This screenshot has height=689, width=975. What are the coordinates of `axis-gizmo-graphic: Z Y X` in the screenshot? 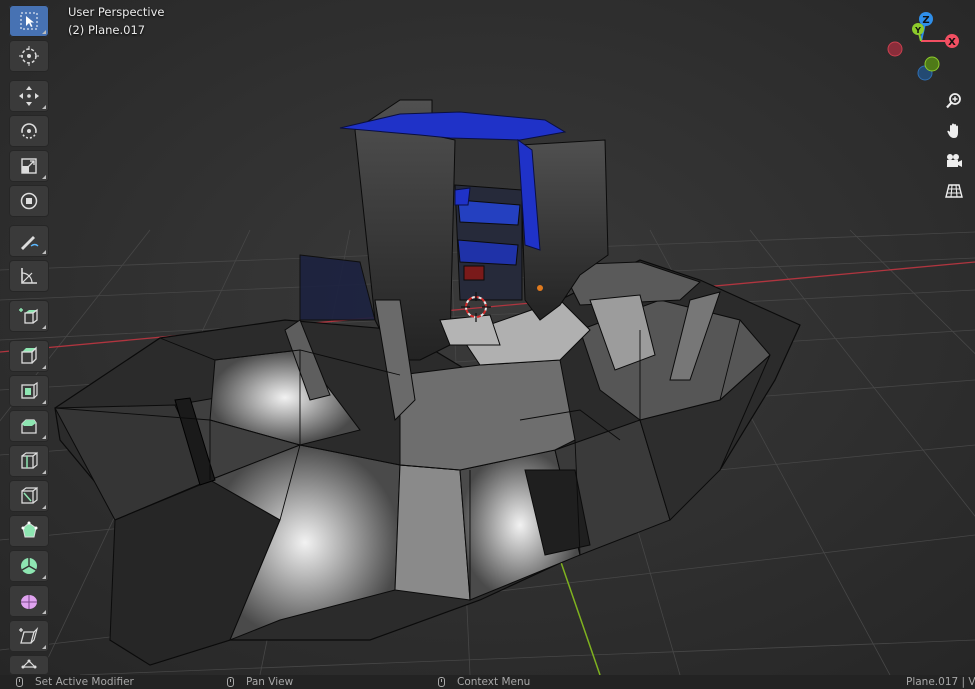 It's located at (923, 46).